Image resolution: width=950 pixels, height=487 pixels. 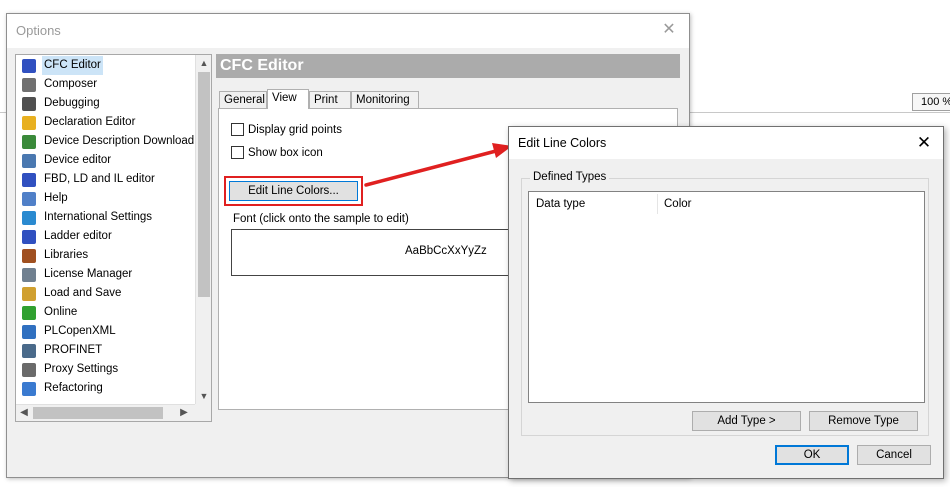 What do you see at coordinates (288, 99) in the screenshot?
I see `tab-view: View` at bounding box center [288, 99].